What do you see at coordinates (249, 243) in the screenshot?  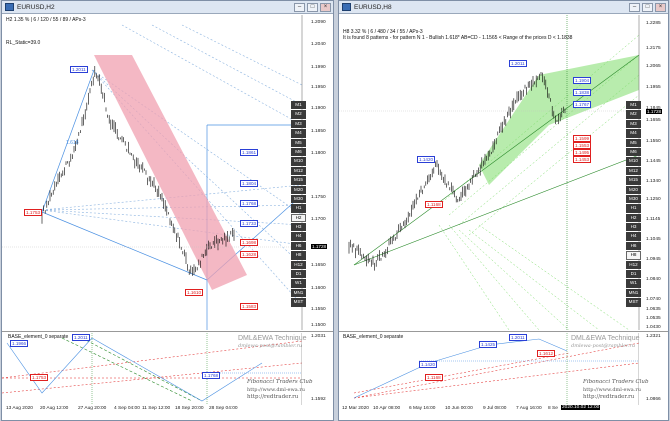 I see `left-label-red-2: 1.1698` at bounding box center [249, 243].